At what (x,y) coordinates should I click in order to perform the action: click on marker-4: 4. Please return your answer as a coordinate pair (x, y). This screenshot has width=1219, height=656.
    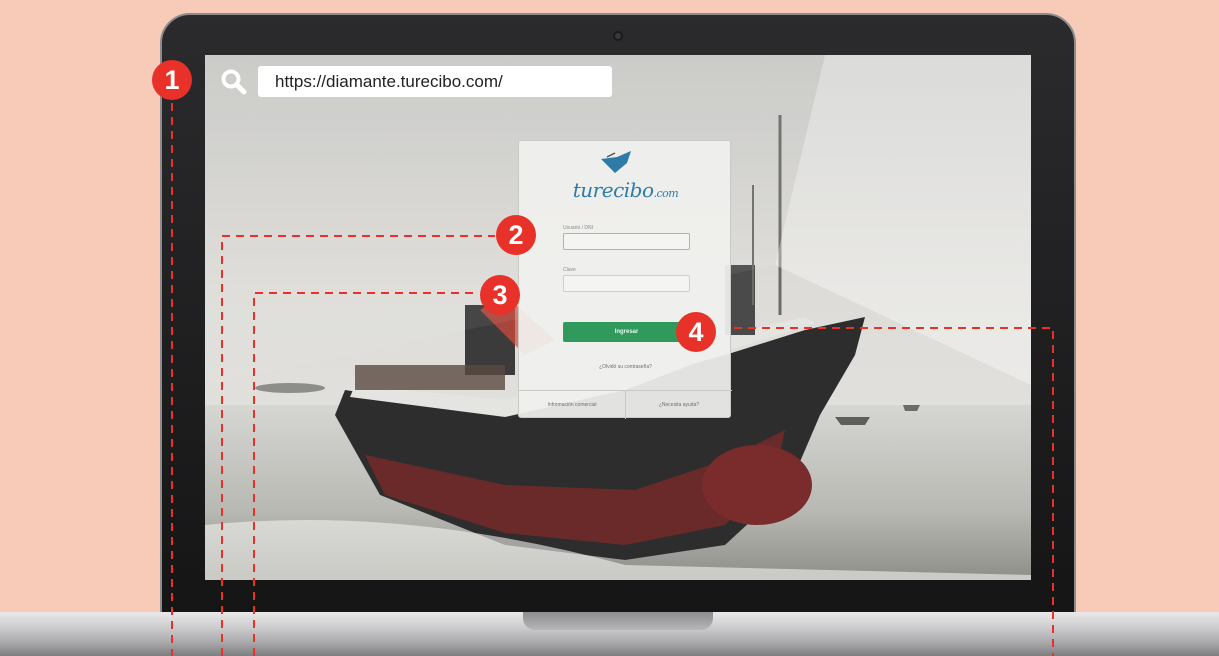
    Looking at the image, I should click on (696, 332).